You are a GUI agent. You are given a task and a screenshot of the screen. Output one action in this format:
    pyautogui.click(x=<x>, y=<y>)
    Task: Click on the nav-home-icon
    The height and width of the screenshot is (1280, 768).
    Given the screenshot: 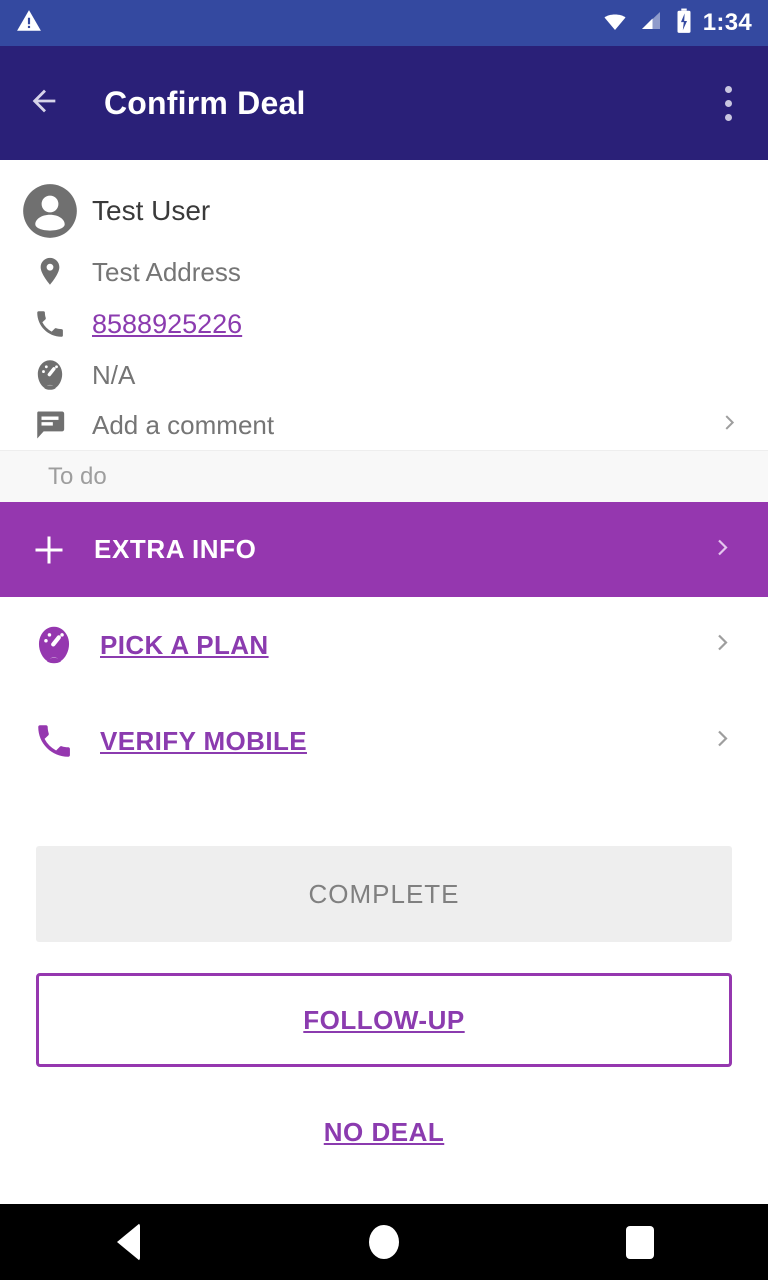 What is the action you would take?
    pyautogui.click(x=384, y=1242)
    